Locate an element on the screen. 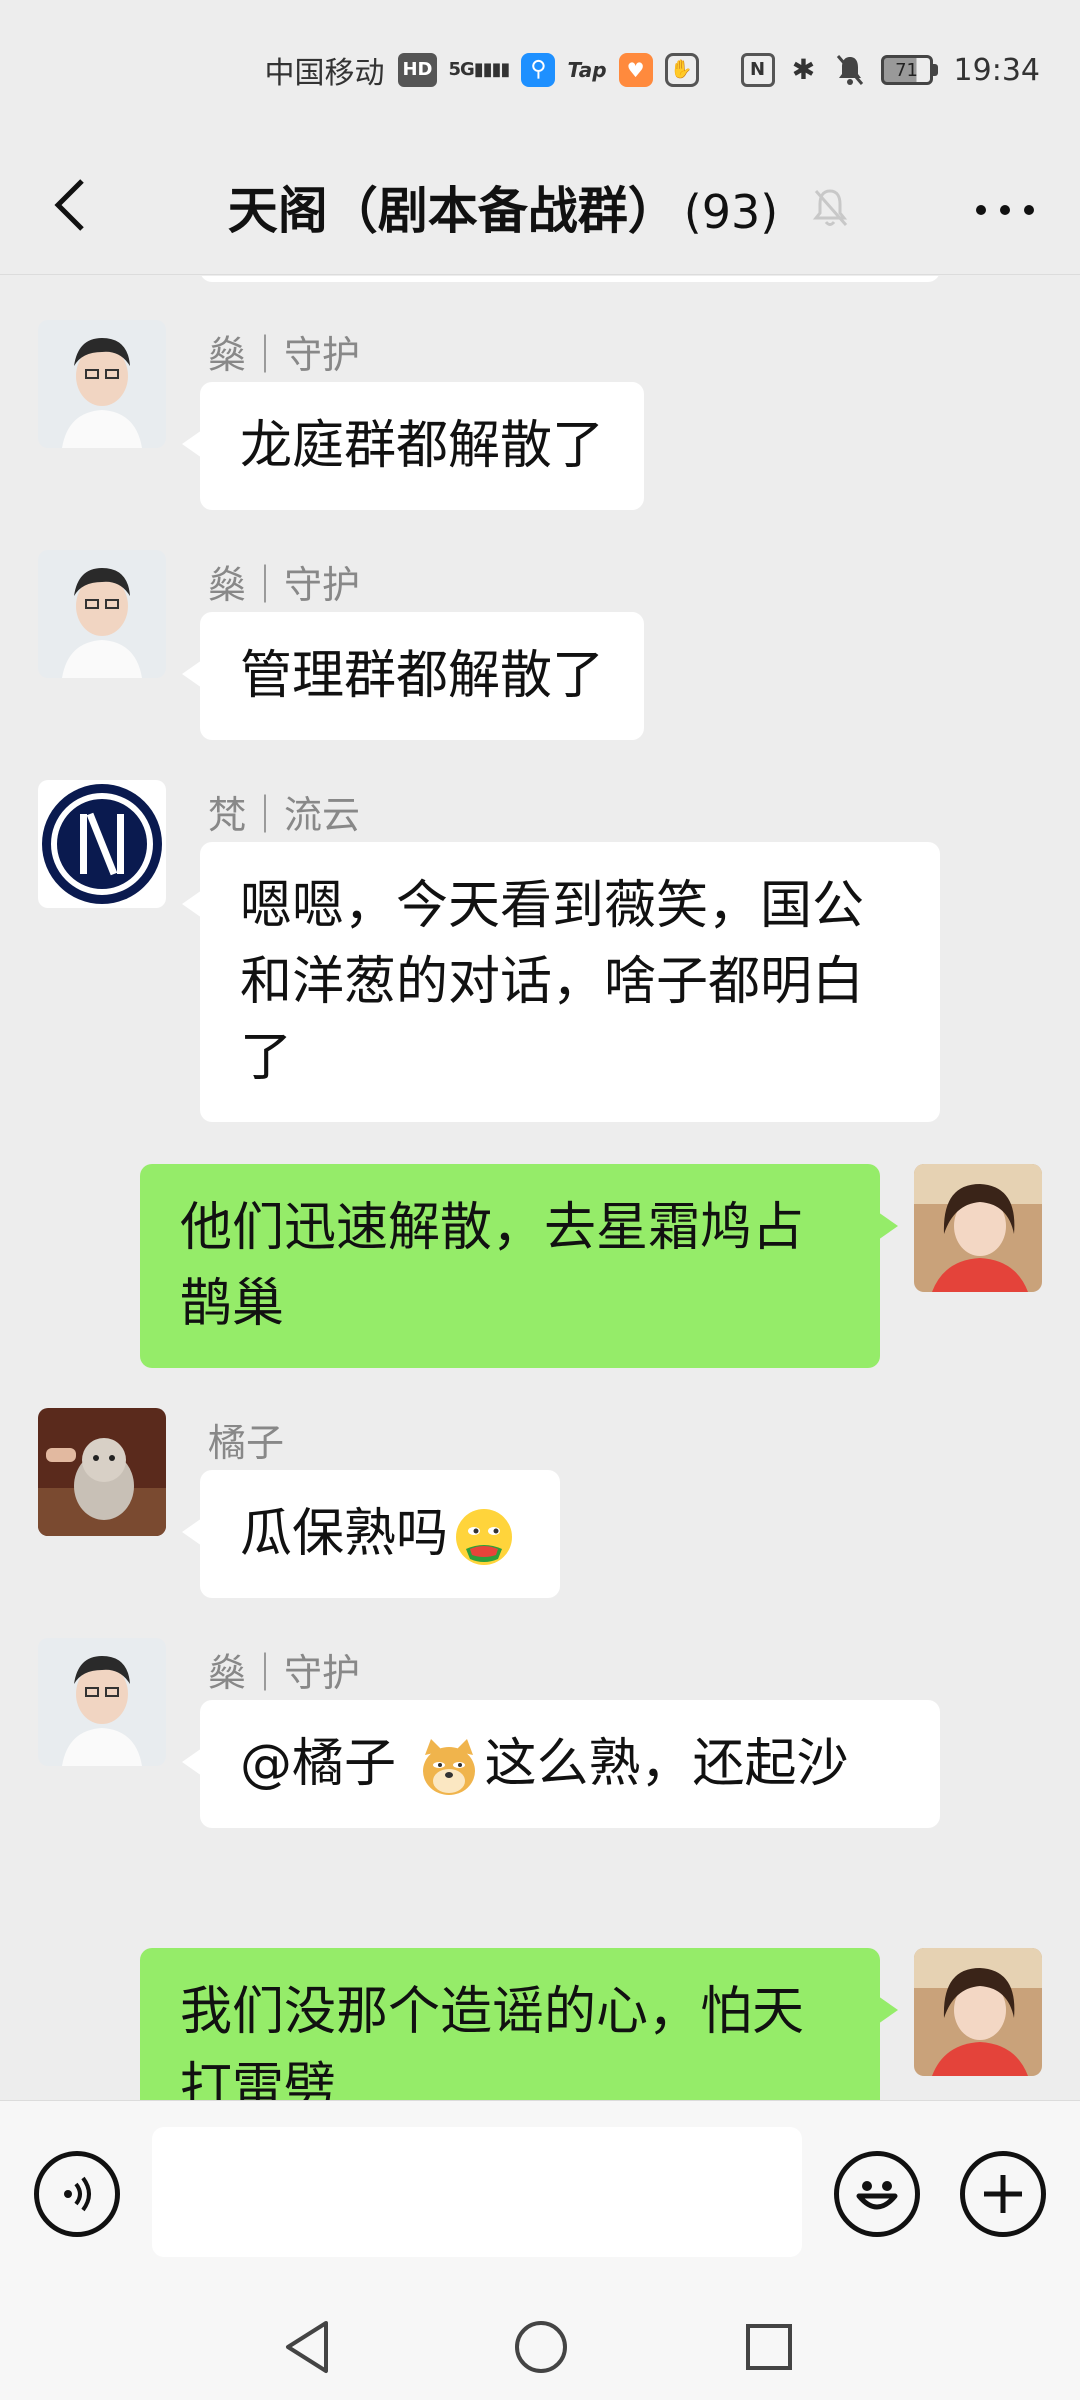 Image resolution: width=1080 pixels, height=2400 pixels. voice-icon is located at coordinates (77, 2194).